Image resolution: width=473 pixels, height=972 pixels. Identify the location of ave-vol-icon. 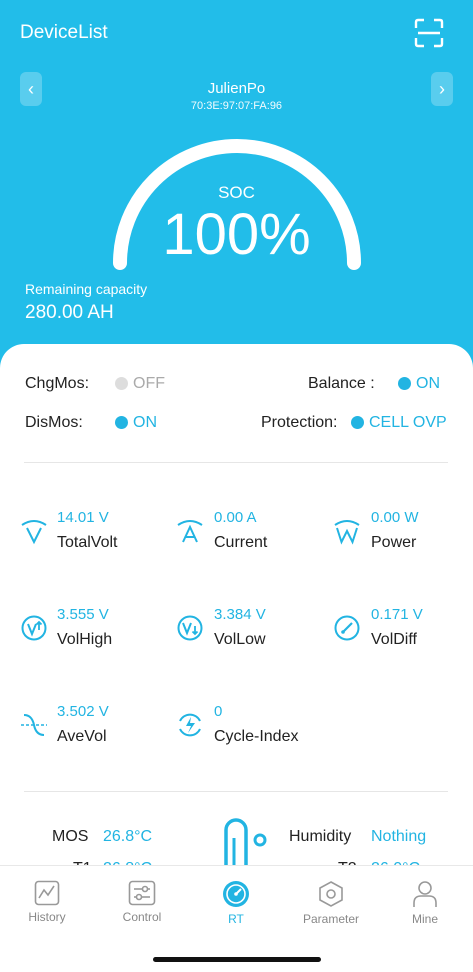
(34, 725).